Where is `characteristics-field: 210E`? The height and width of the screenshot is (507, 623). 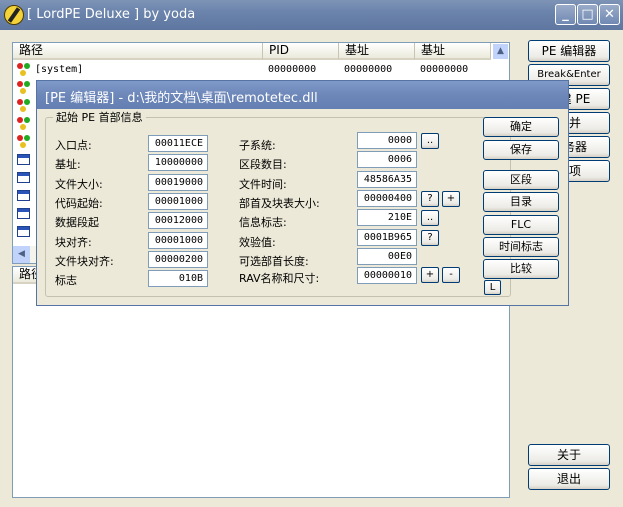 characteristics-field: 210E is located at coordinates (387, 217).